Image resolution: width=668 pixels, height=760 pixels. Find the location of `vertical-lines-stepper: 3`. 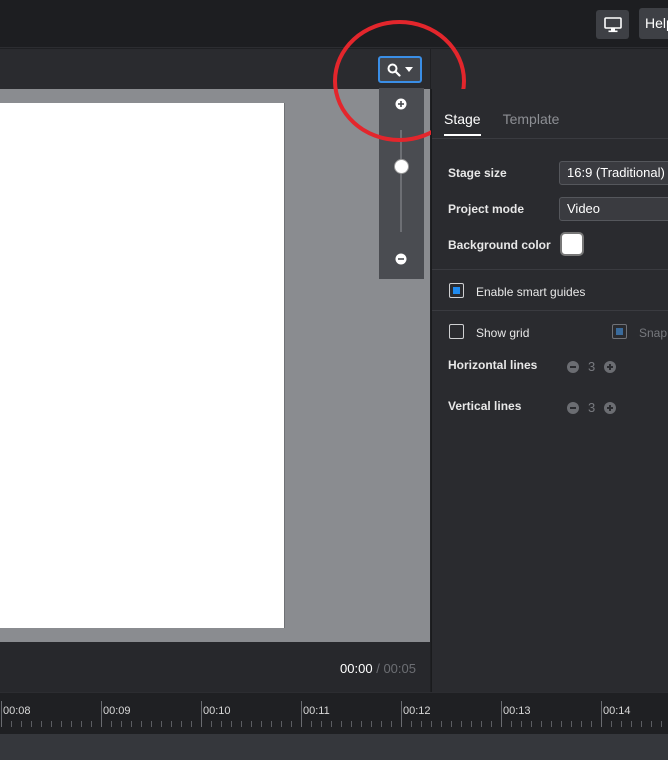

vertical-lines-stepper: 3 is located at coordinates (592, 407).